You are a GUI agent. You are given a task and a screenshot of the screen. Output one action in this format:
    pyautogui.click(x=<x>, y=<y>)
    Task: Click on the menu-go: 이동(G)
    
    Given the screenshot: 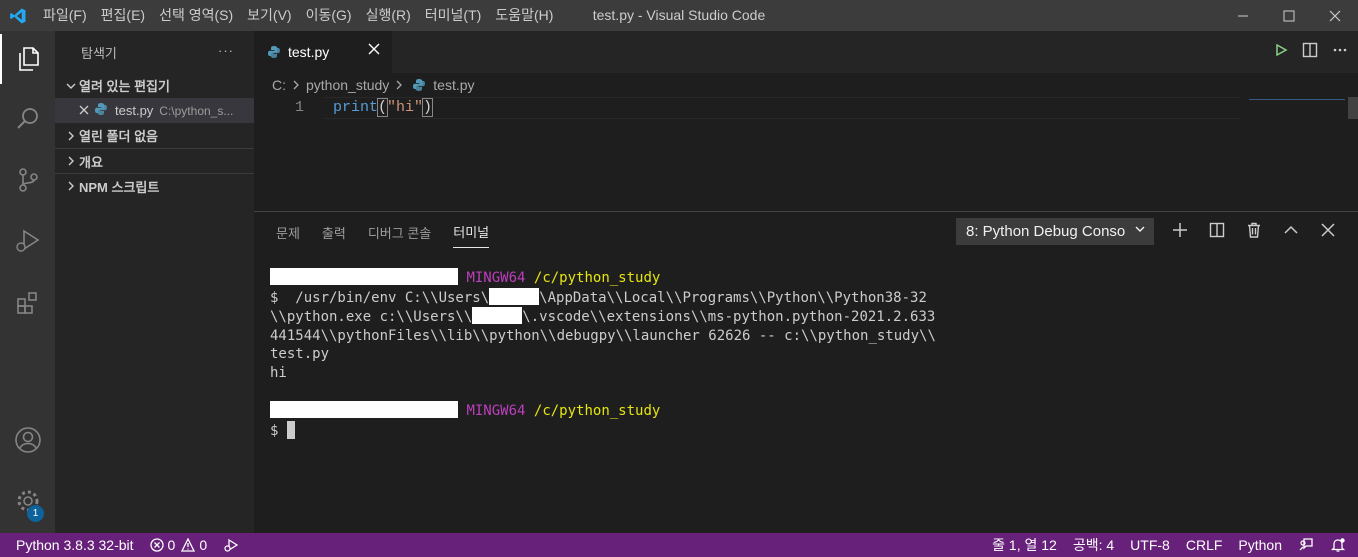 What is the action you would take?
    pyautogui.click(x=329, y=15)
    